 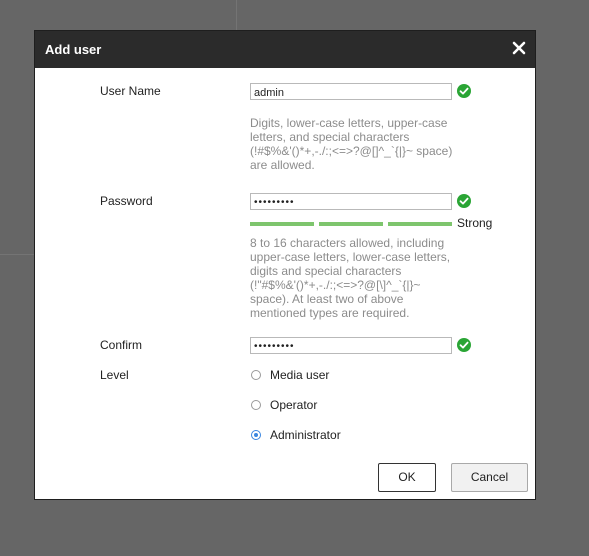 I want to click on password-strength-label: Strong, so click(x=475, y=223).